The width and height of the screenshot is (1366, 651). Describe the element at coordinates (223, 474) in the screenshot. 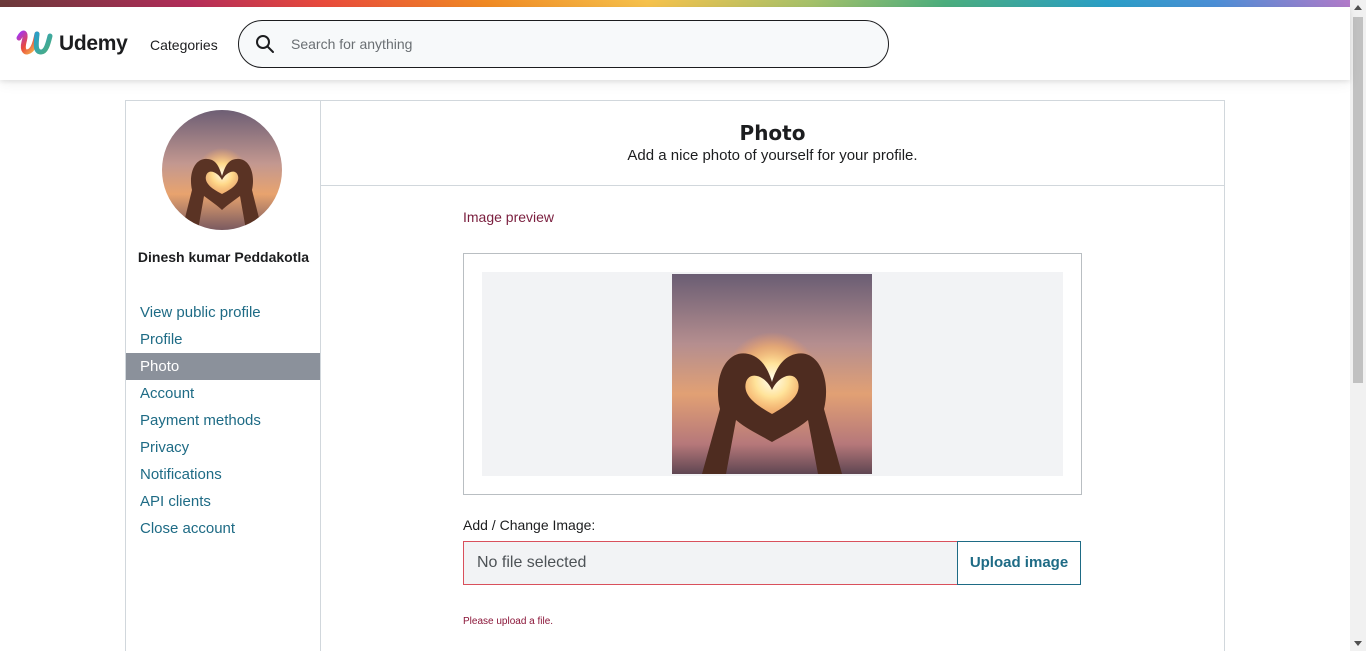

I see `nav-notifications: Notifications` at that location.